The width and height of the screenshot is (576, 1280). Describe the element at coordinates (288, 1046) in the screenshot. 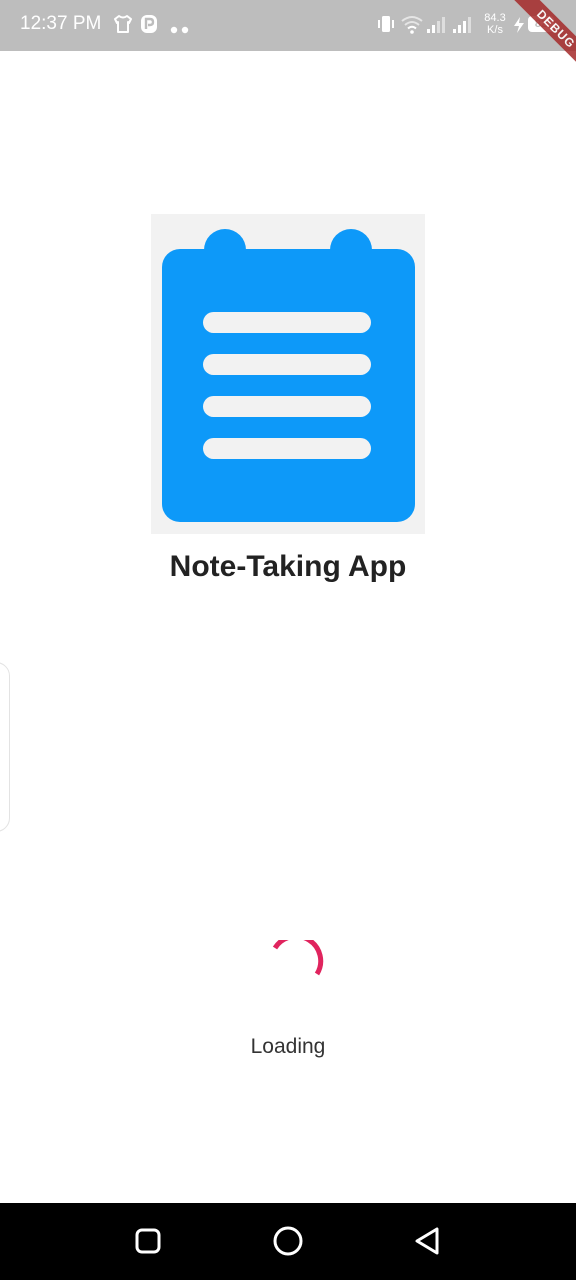

I see `loading-text: Loading` at that location.